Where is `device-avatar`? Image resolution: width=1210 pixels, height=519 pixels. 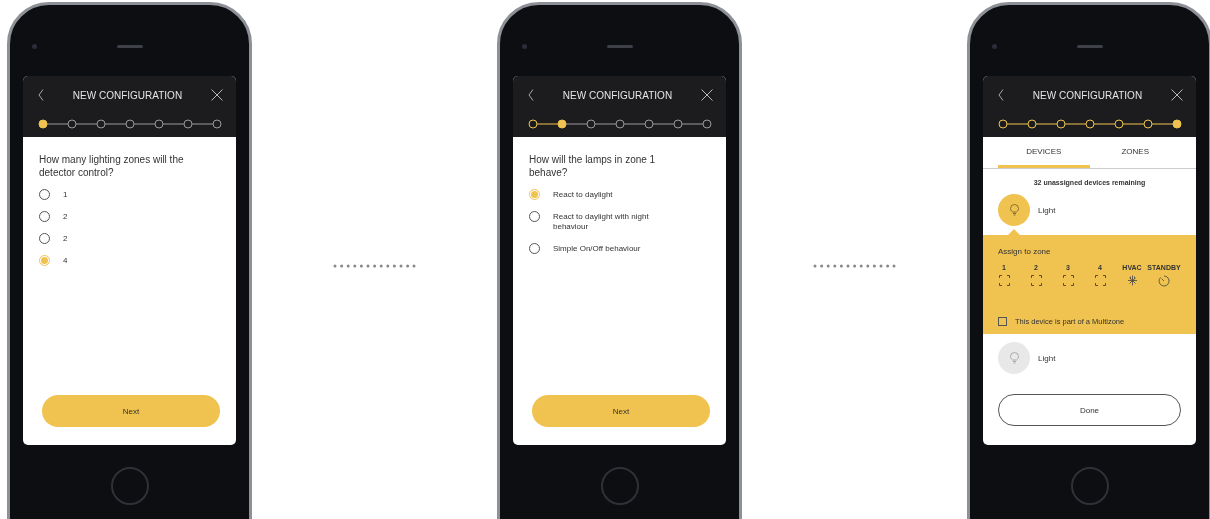
device-avatar is located at coordinates (1014, 210).